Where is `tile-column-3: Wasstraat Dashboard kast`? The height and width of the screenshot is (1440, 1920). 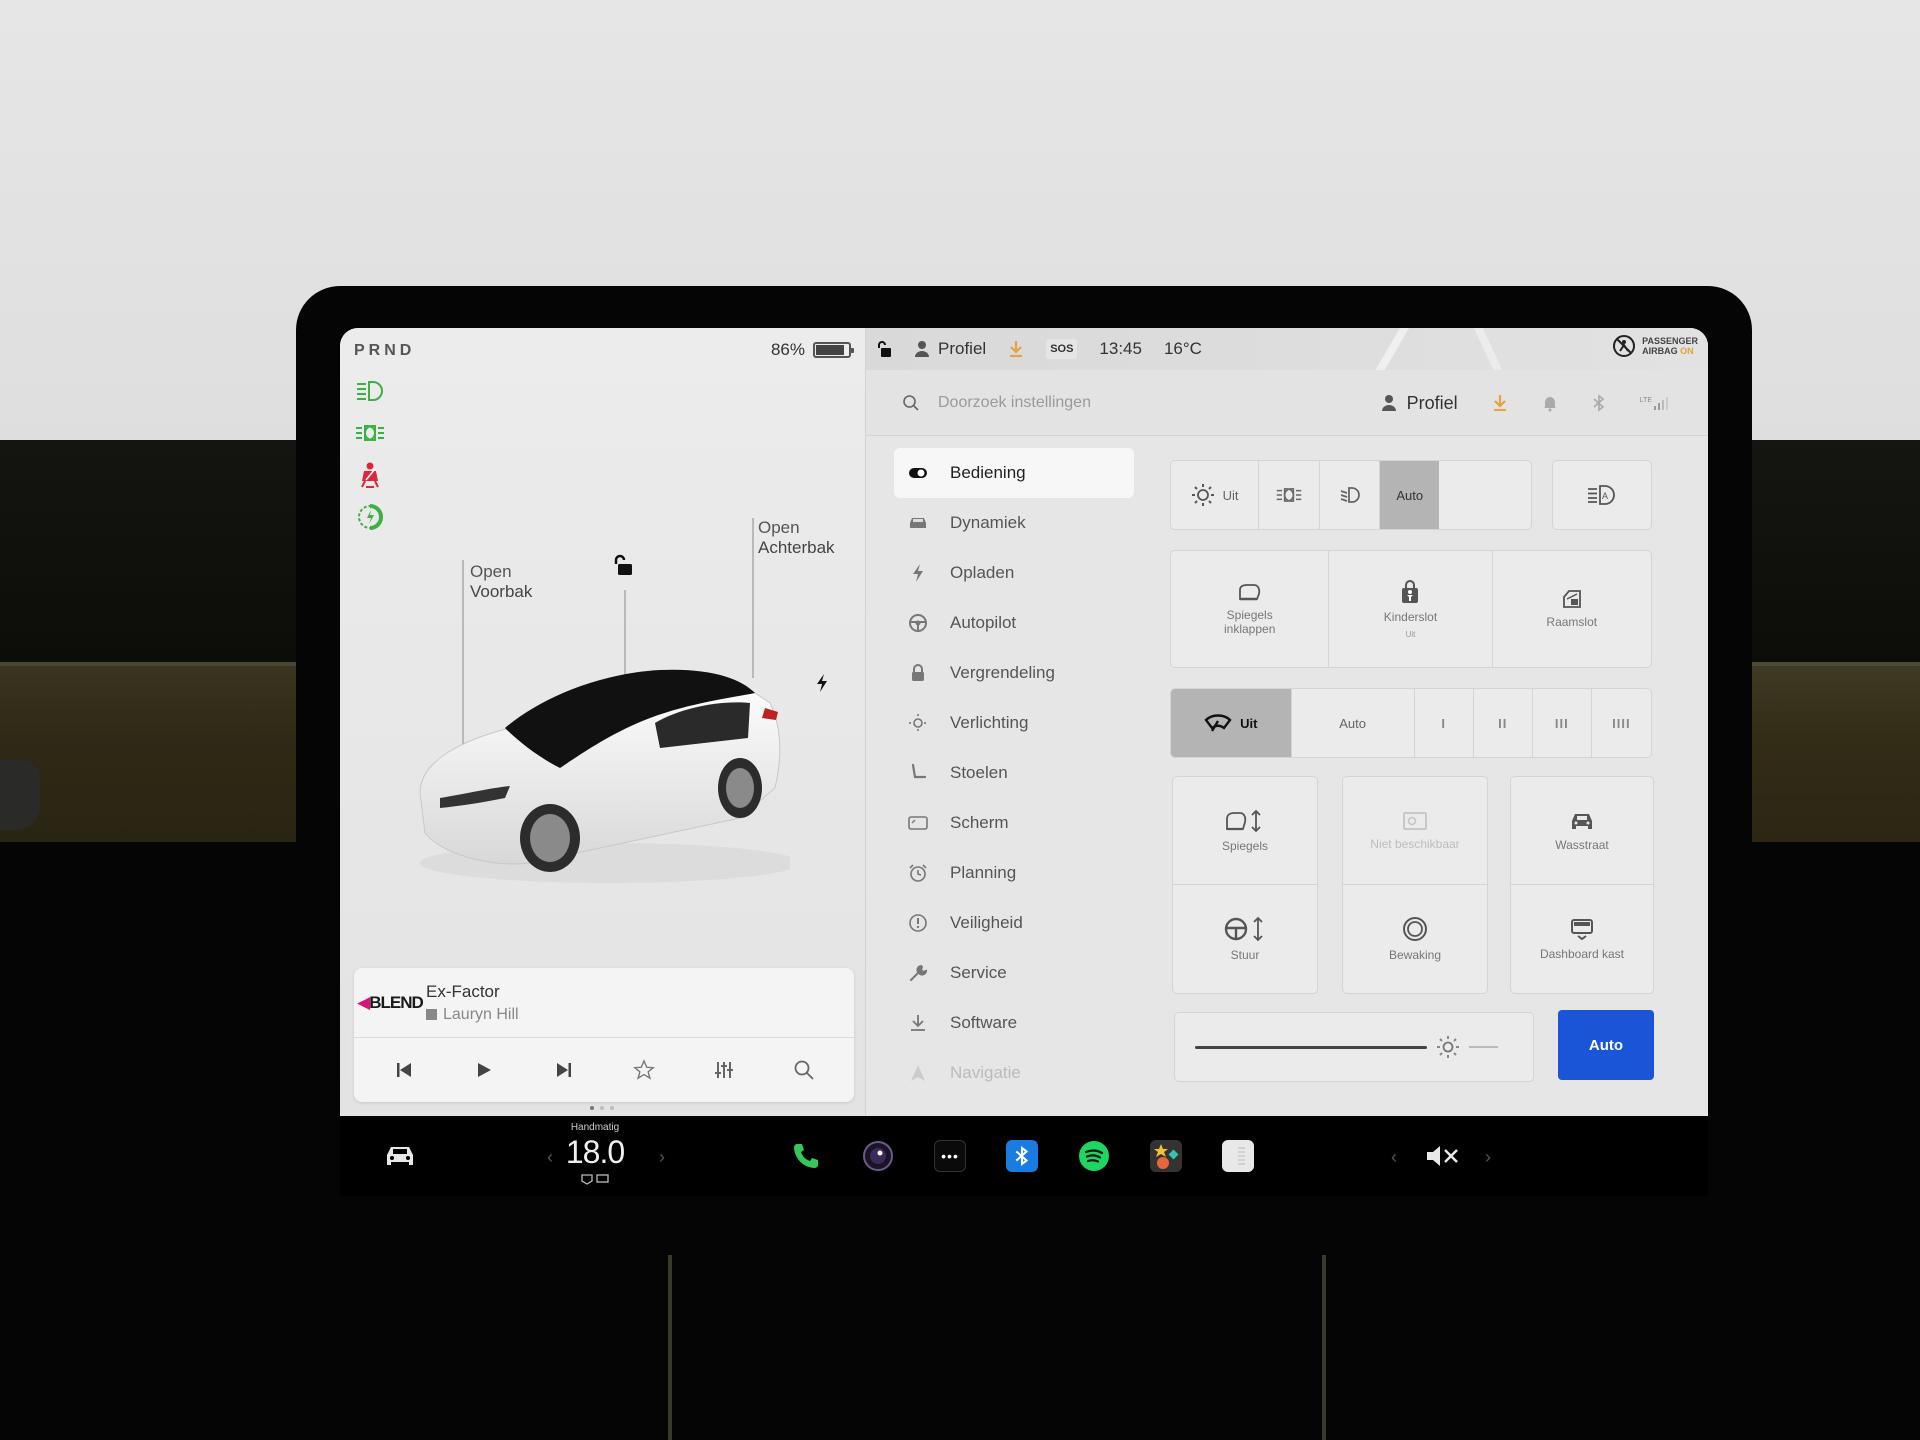
tile-column-3: Wasstraat Dashboard kast is located at coordinates (1582, 885).